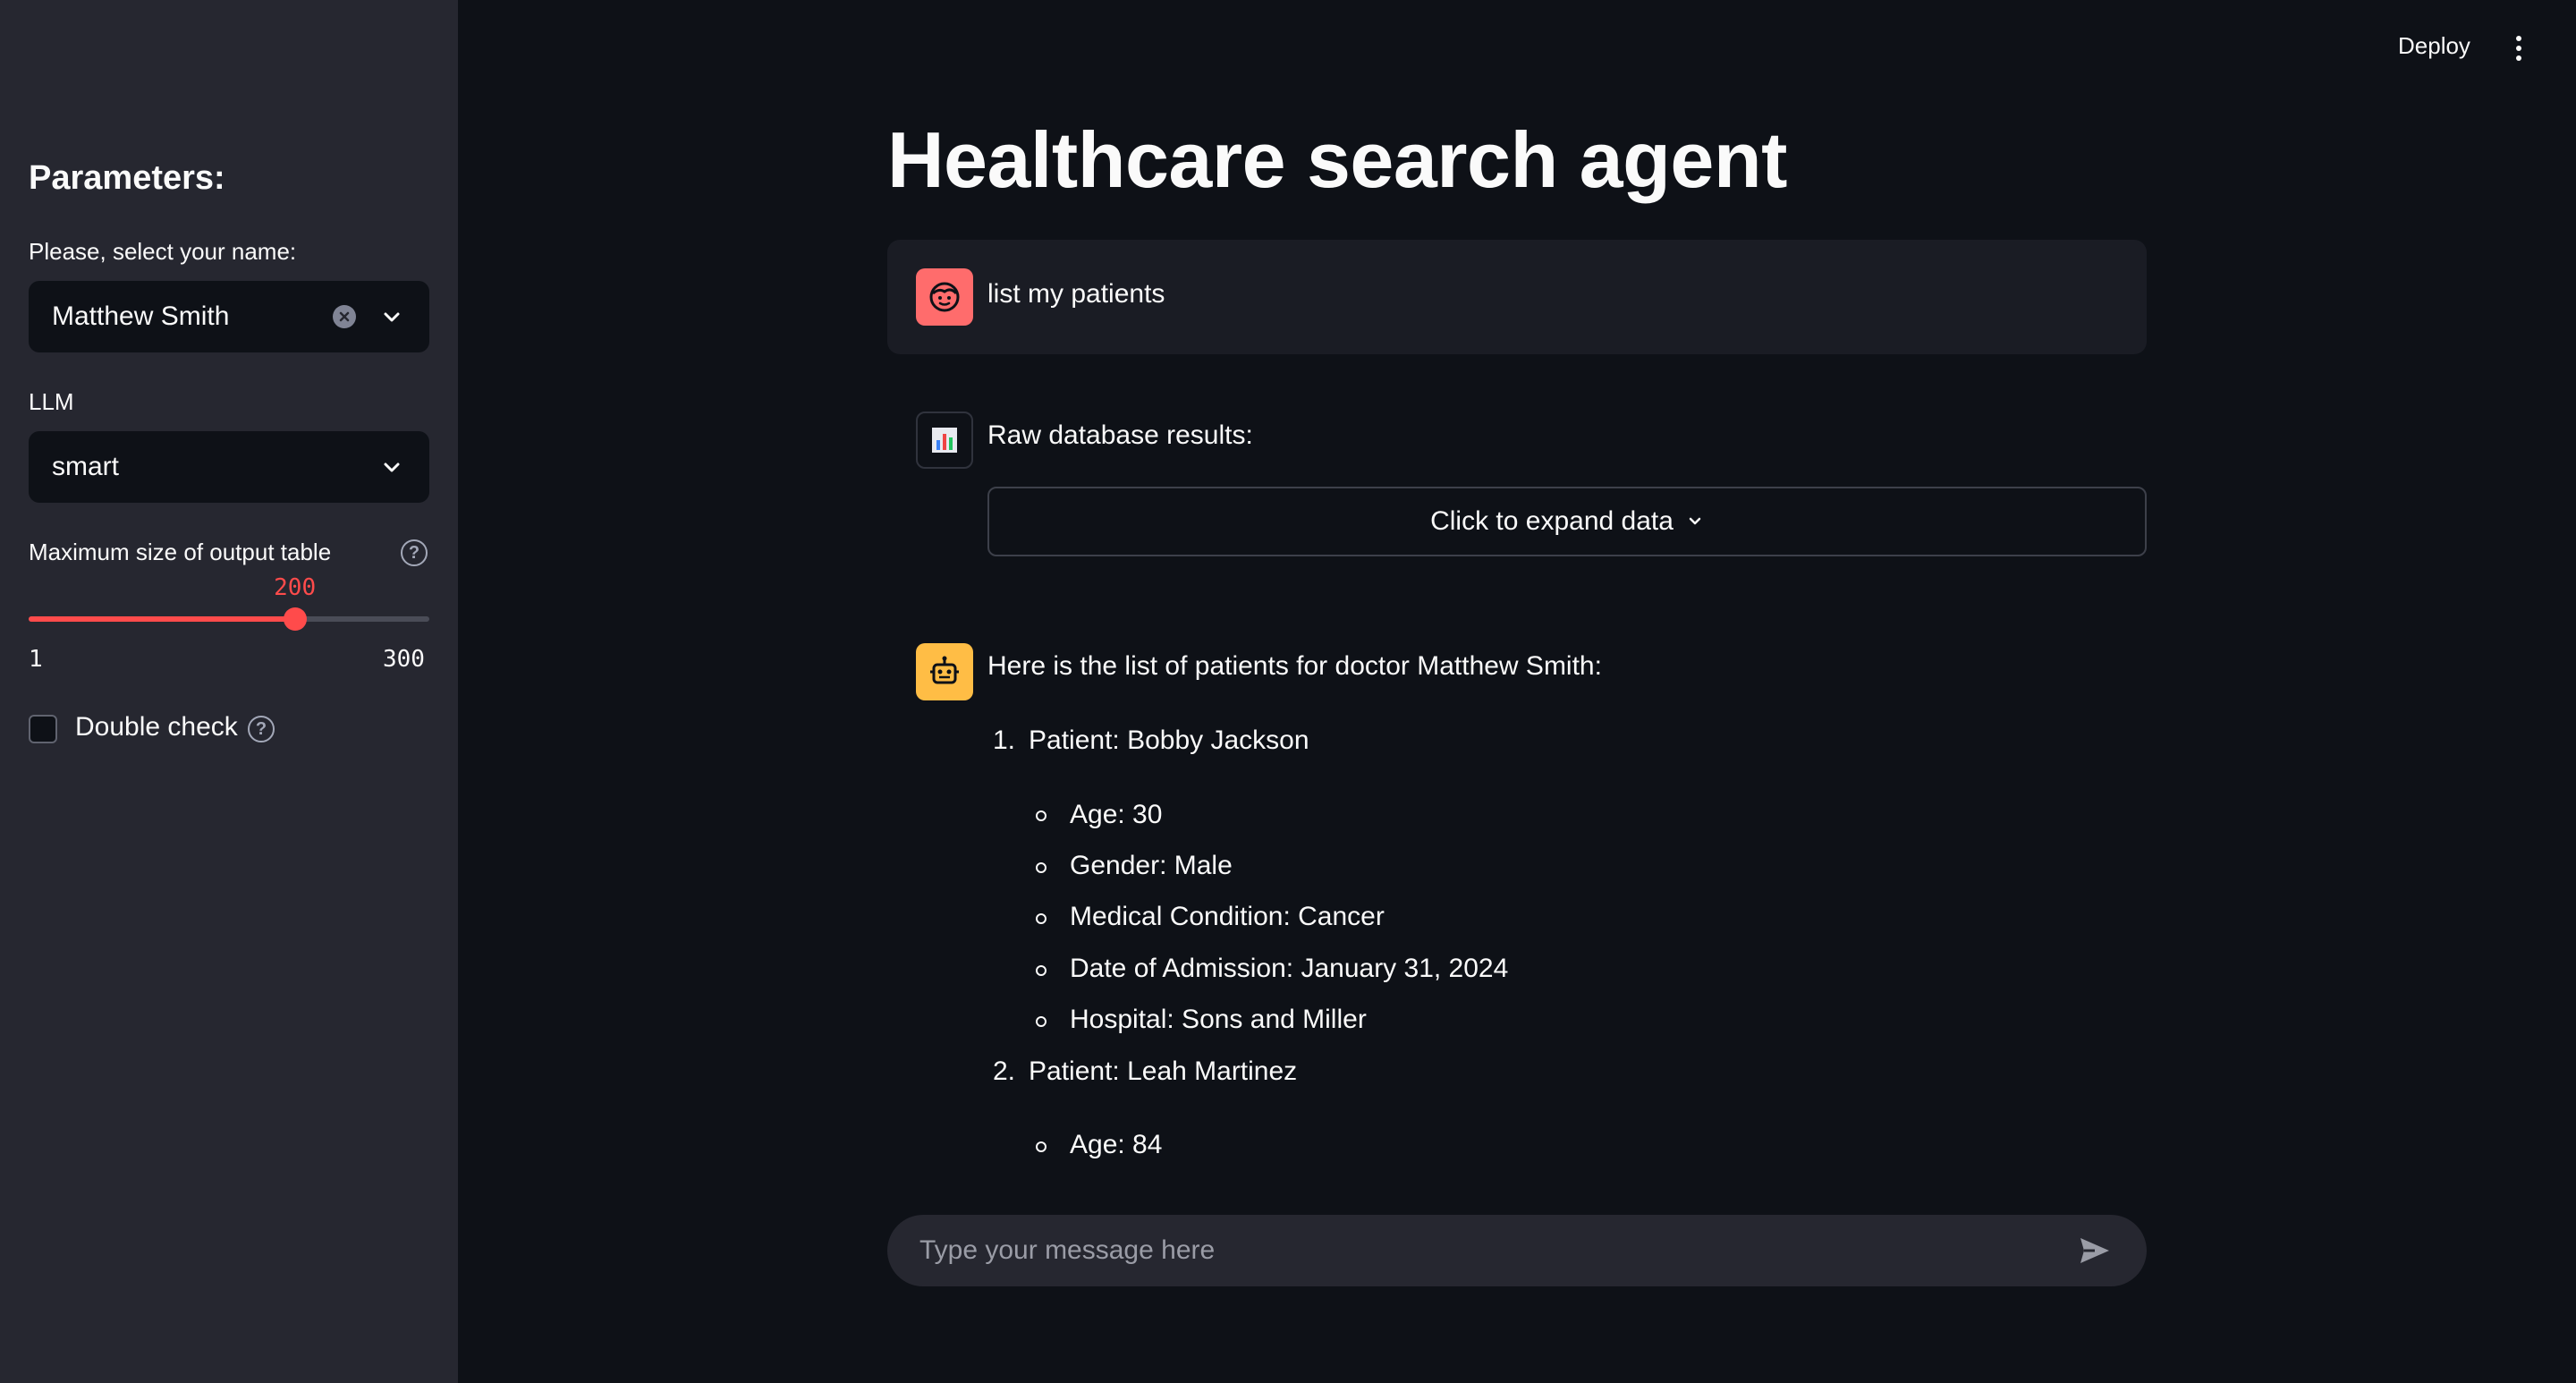 This screenshot has width=2576, height=1383. I want to click on name-select-label: Please, select your name:, so click(163, 252).